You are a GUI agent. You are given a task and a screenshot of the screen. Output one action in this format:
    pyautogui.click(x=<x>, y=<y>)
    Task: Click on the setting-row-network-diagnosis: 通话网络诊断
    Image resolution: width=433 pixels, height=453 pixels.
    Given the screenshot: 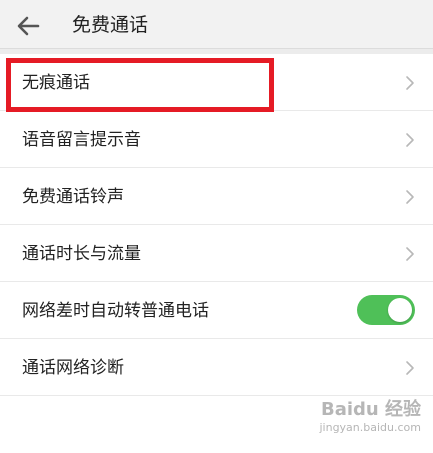 What is the action you would take?
    pyautogui.click(x=216, y=367)
    